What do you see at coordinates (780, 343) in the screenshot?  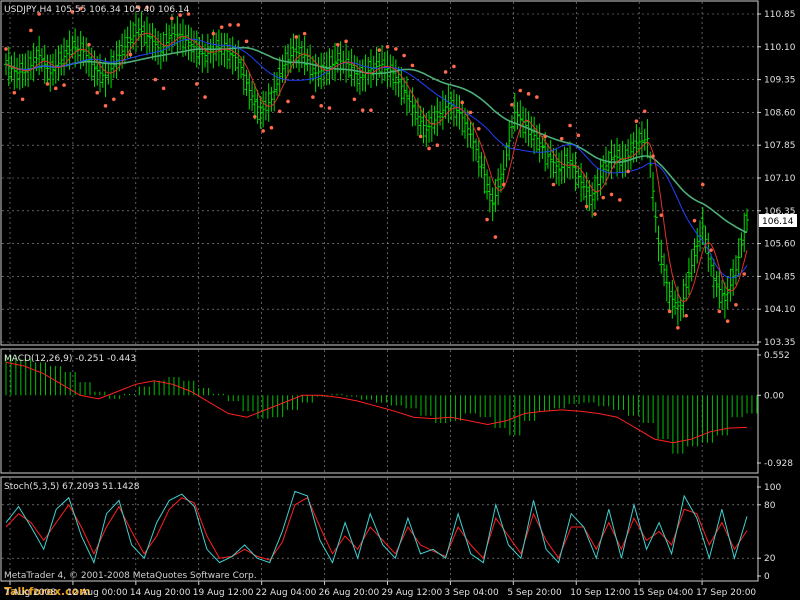 I see `price-tick-label: 103.35` at bounding box center [780, 343].